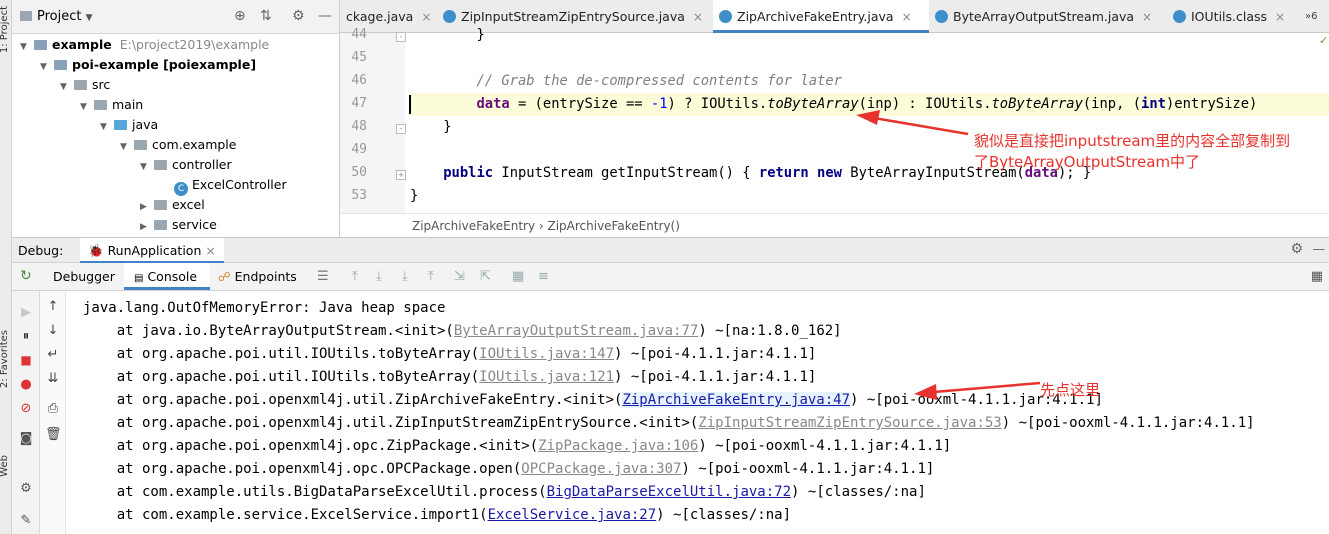  What do you see at coordinates (240, 16) in the screenshot?
I see `locate-icon: ⊕` at bounding box center [240, 16].